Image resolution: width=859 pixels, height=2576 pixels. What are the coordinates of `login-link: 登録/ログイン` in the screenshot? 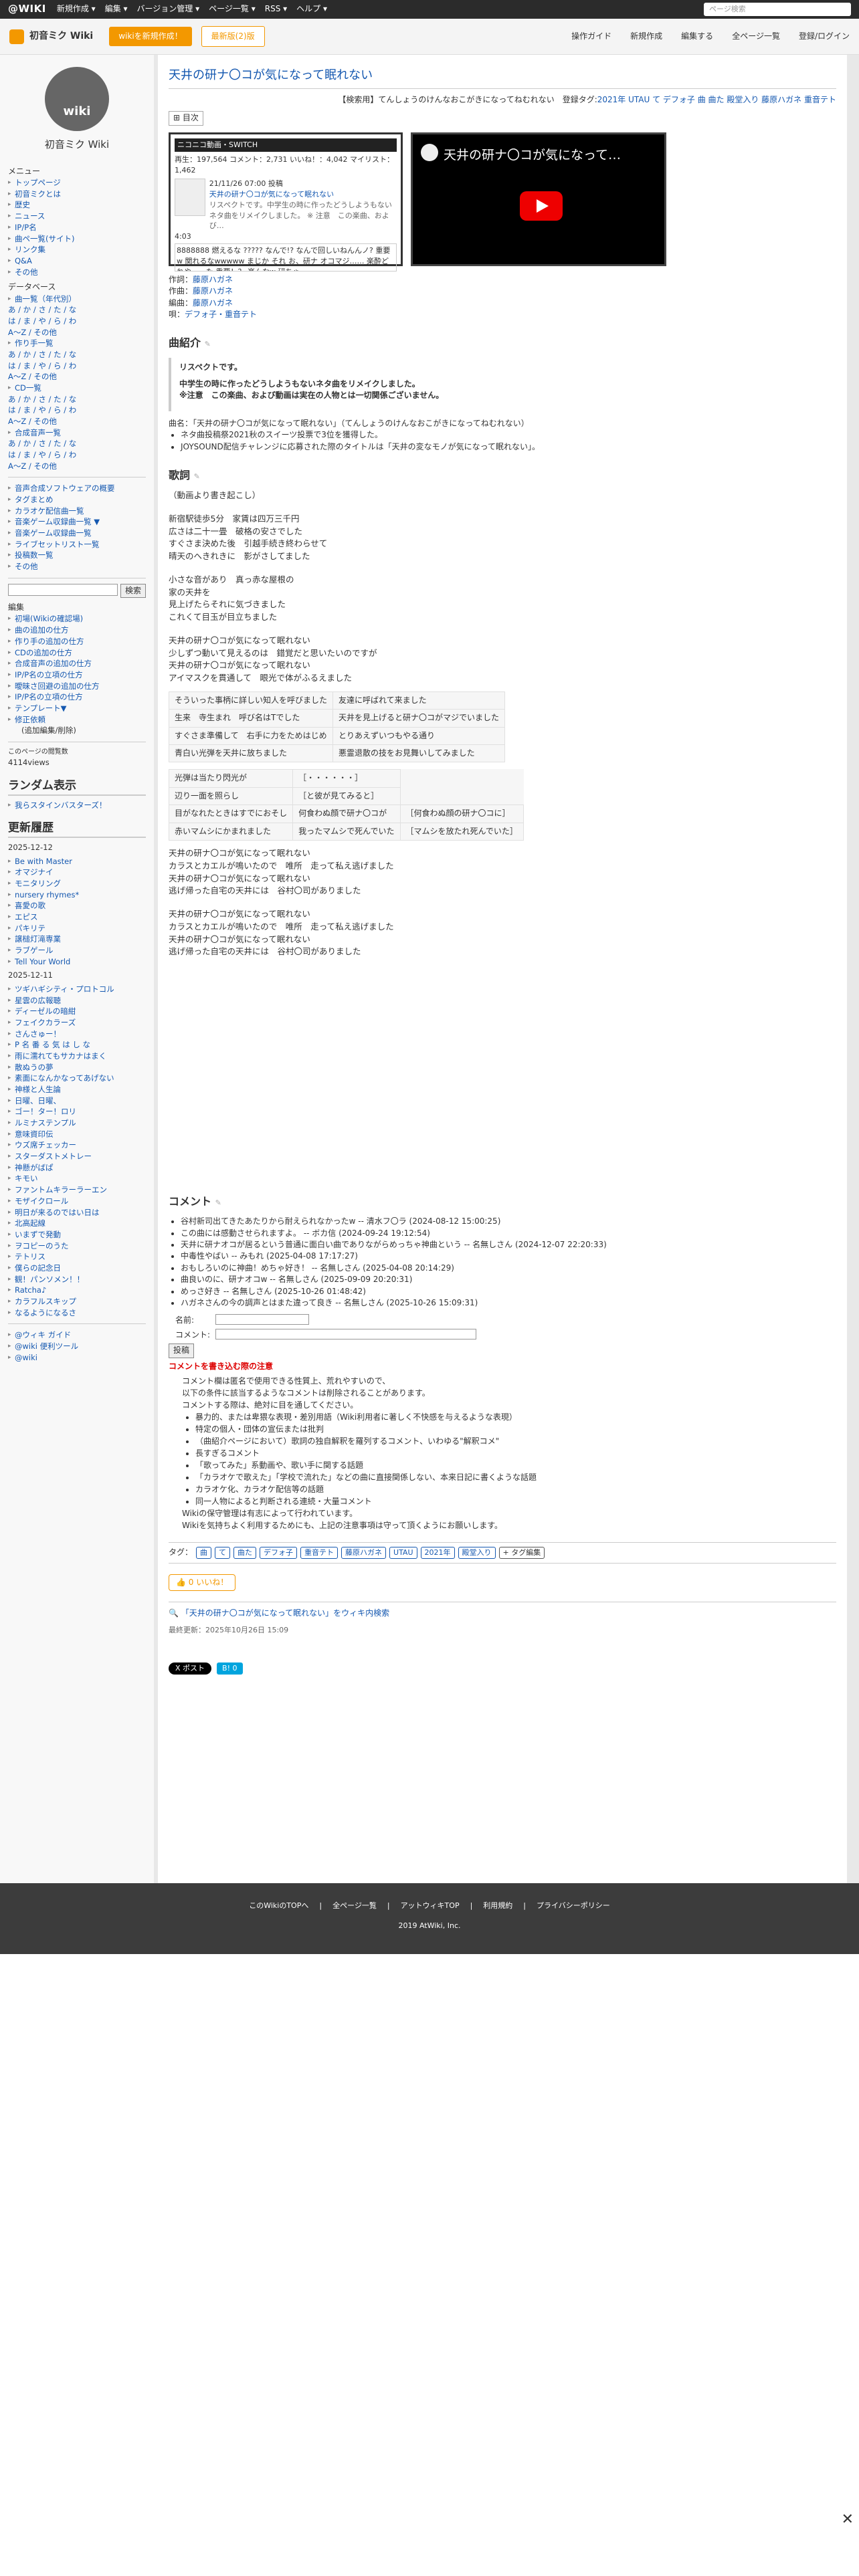 It's located at (824, 37).